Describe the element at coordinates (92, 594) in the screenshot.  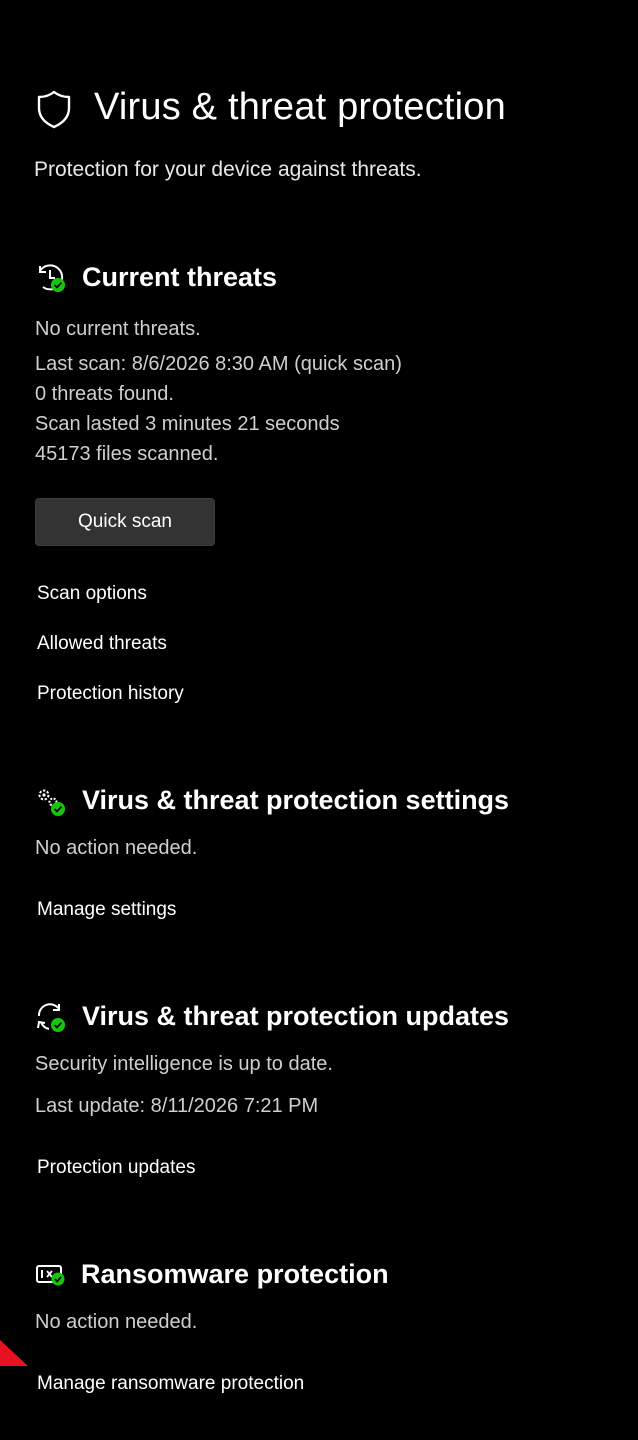
I see `scan-options-link: Scan options` at that location.